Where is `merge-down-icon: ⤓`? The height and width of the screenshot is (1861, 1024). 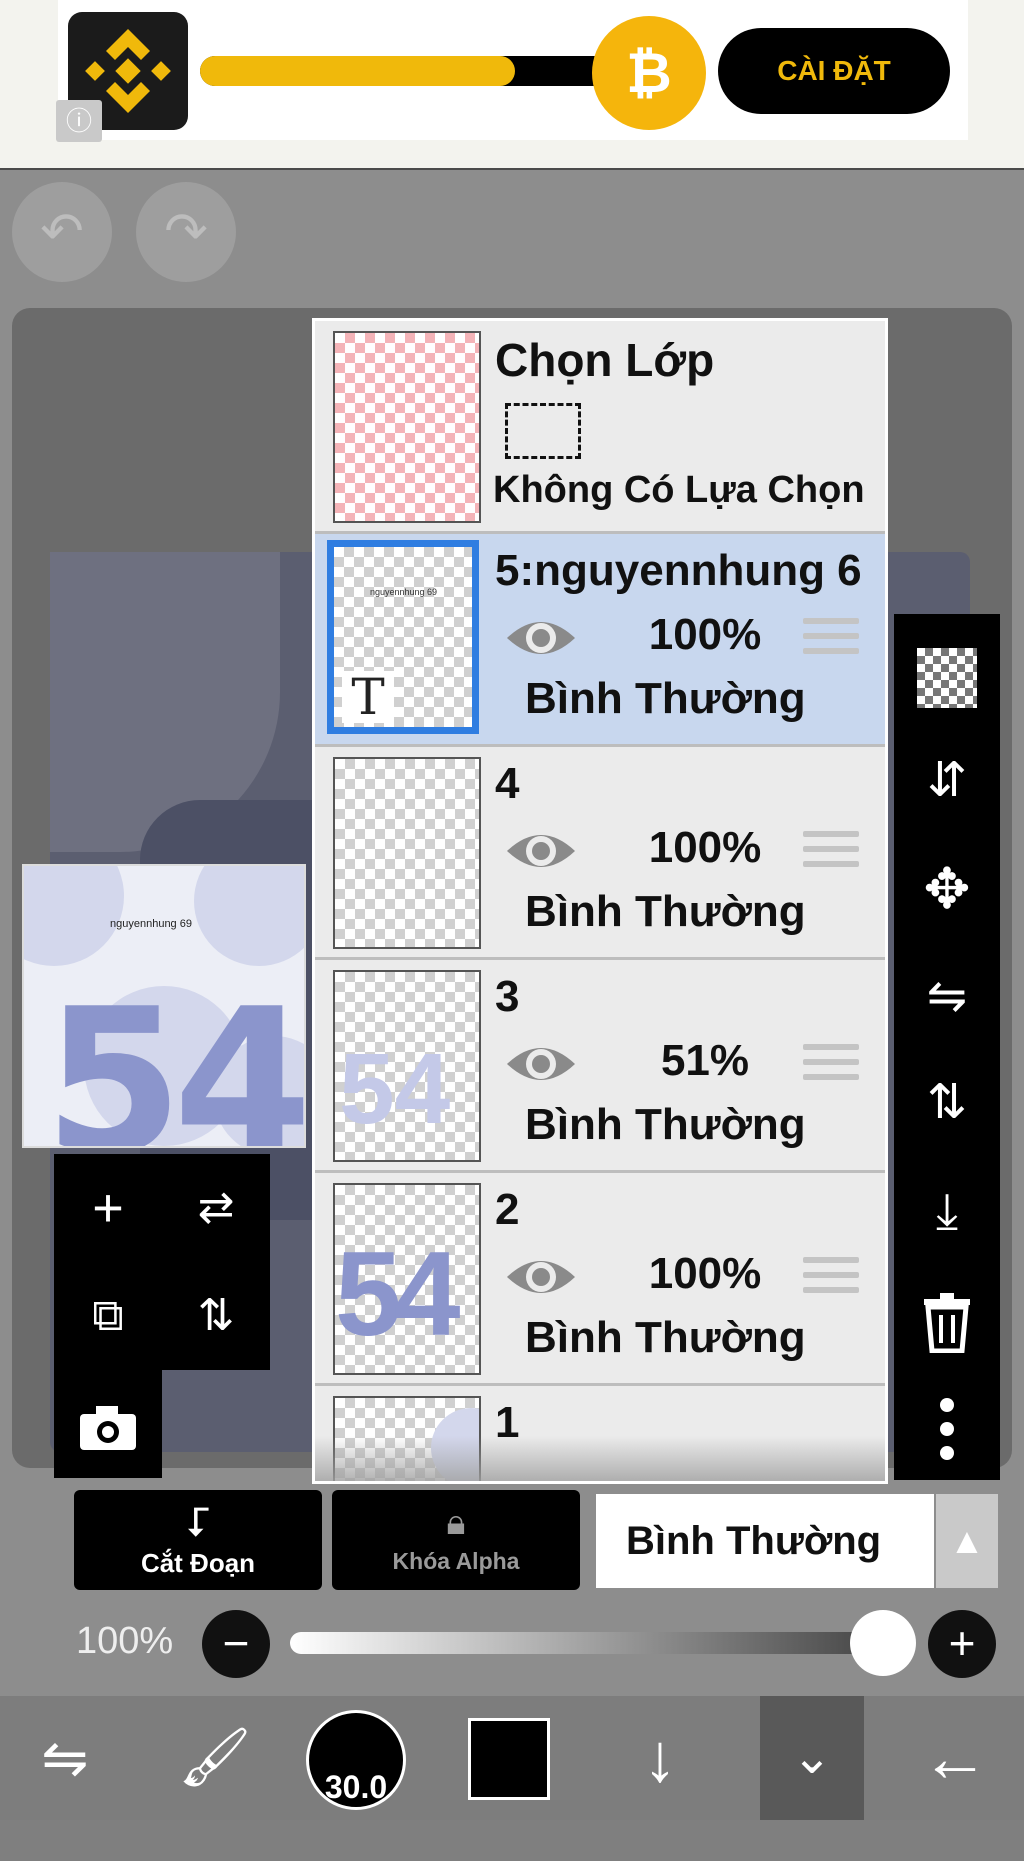
merge-down-icon: ⤓ is located at coordinates (947, 1211).